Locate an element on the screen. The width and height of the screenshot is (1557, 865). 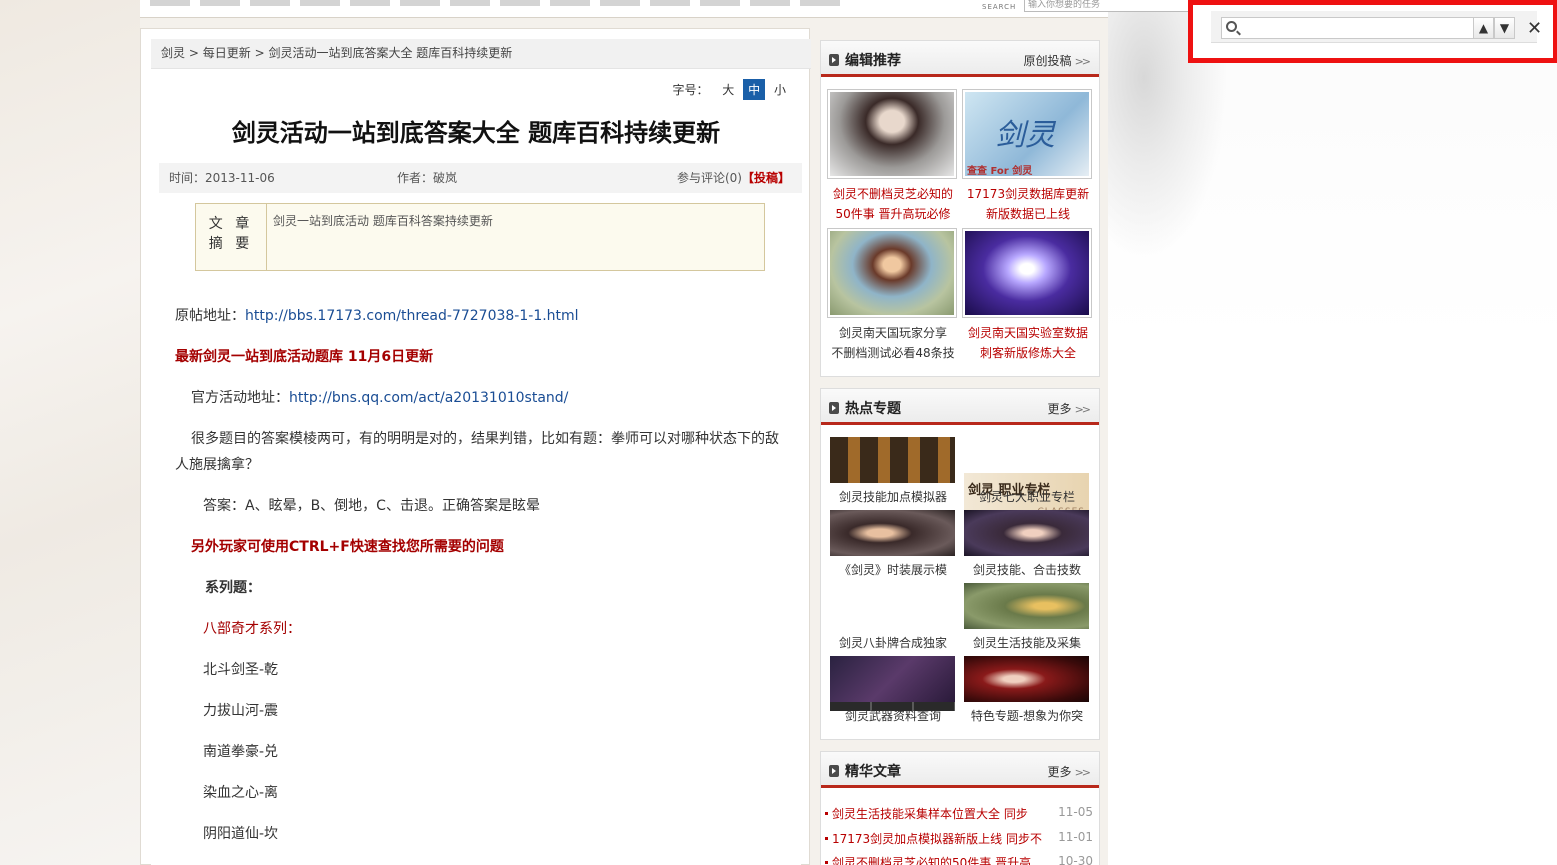
breadcrumb-home: 剑灵 is located at coordinates (173, 53).